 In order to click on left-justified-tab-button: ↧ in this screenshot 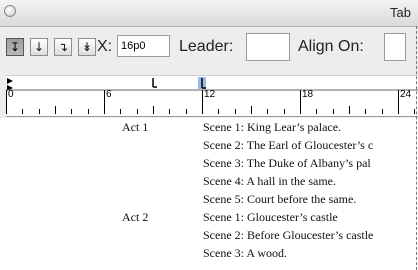, I will do `click(15, 47)`.